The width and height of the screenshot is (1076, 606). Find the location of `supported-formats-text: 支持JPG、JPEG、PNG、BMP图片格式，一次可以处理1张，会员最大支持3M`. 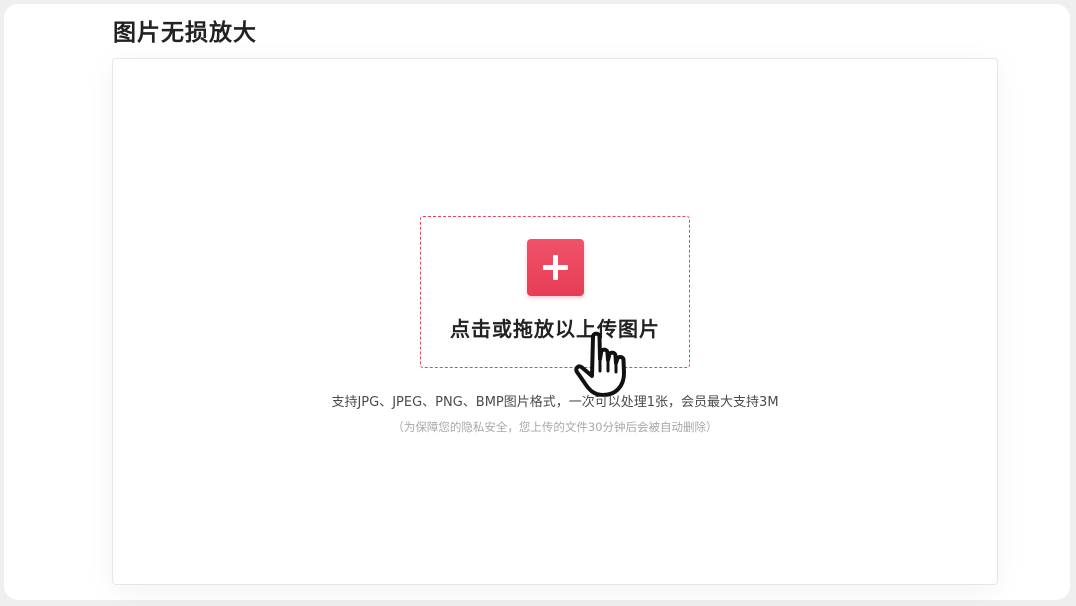

supported-formats-text: 支持JPG、JPEG、PNG、BMP图片格式，一次可以处理1张，会员最大支持3M is located at coordinates (555, 402).